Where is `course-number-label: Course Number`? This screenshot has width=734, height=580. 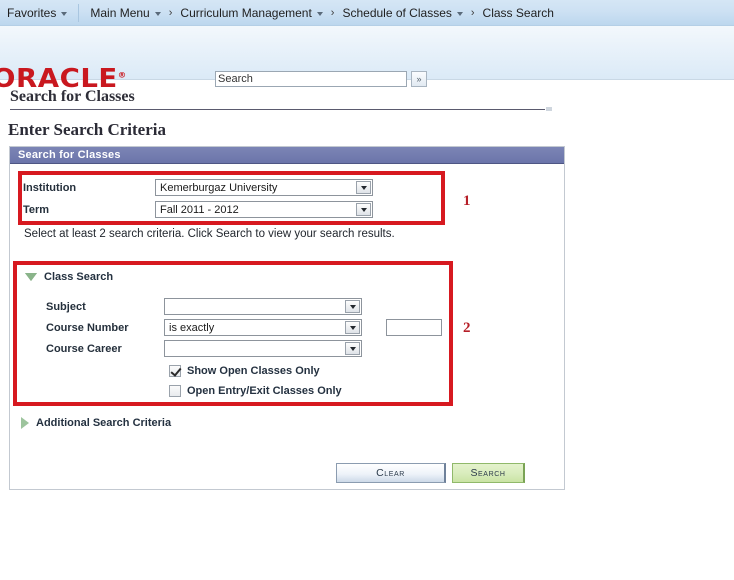
course-number-label: Course Number is located at coordinates (87, 327).